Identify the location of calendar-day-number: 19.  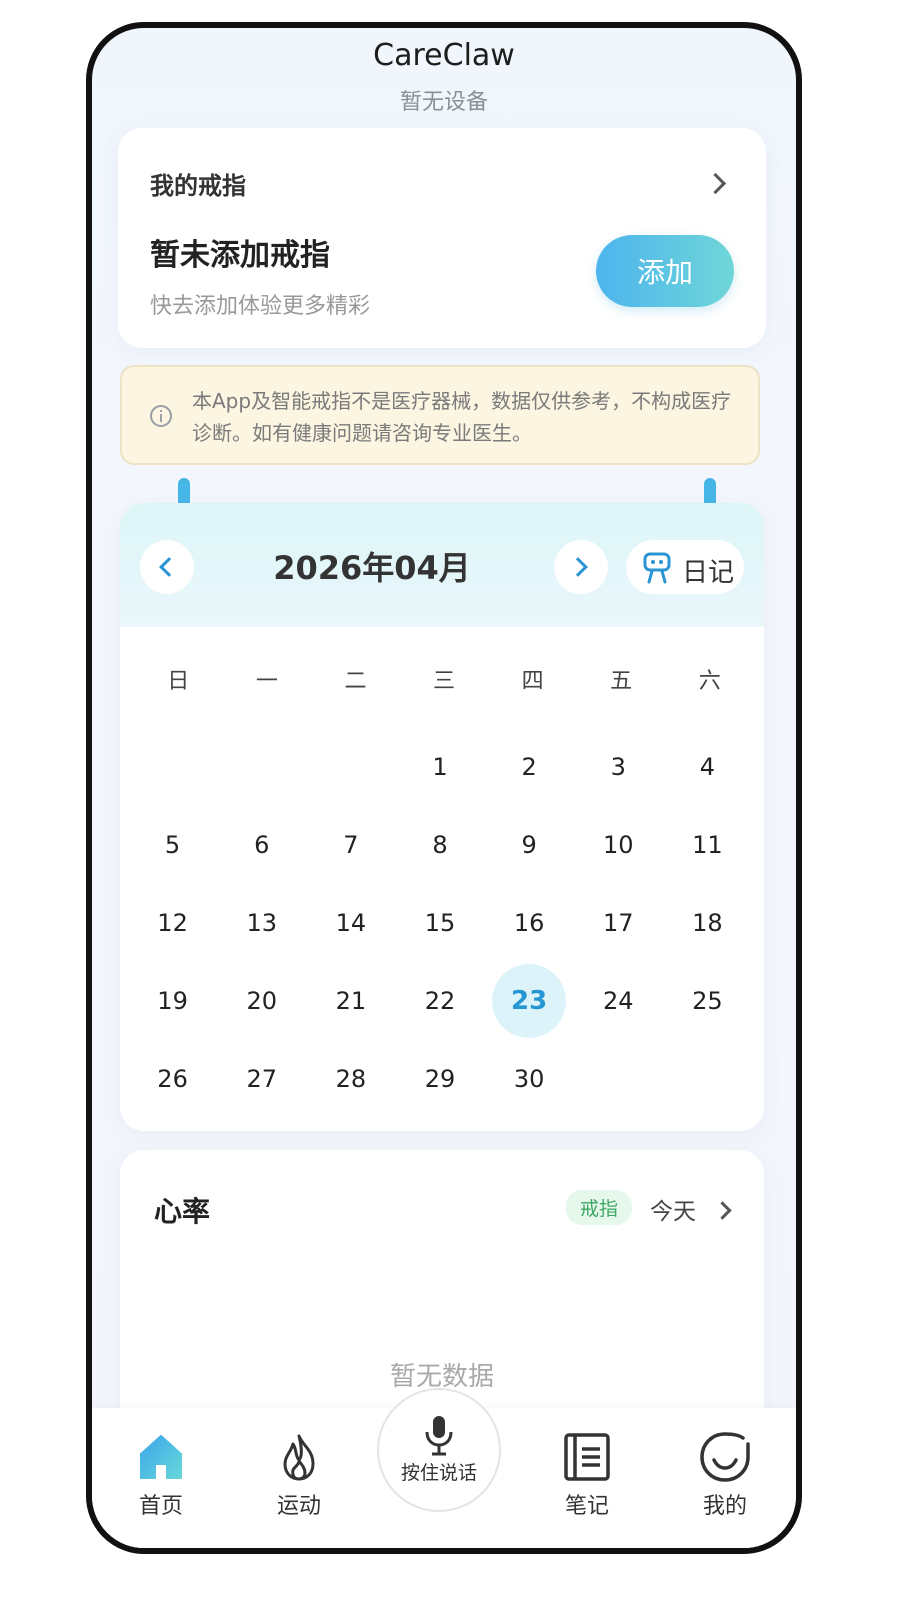
(172, 1001).